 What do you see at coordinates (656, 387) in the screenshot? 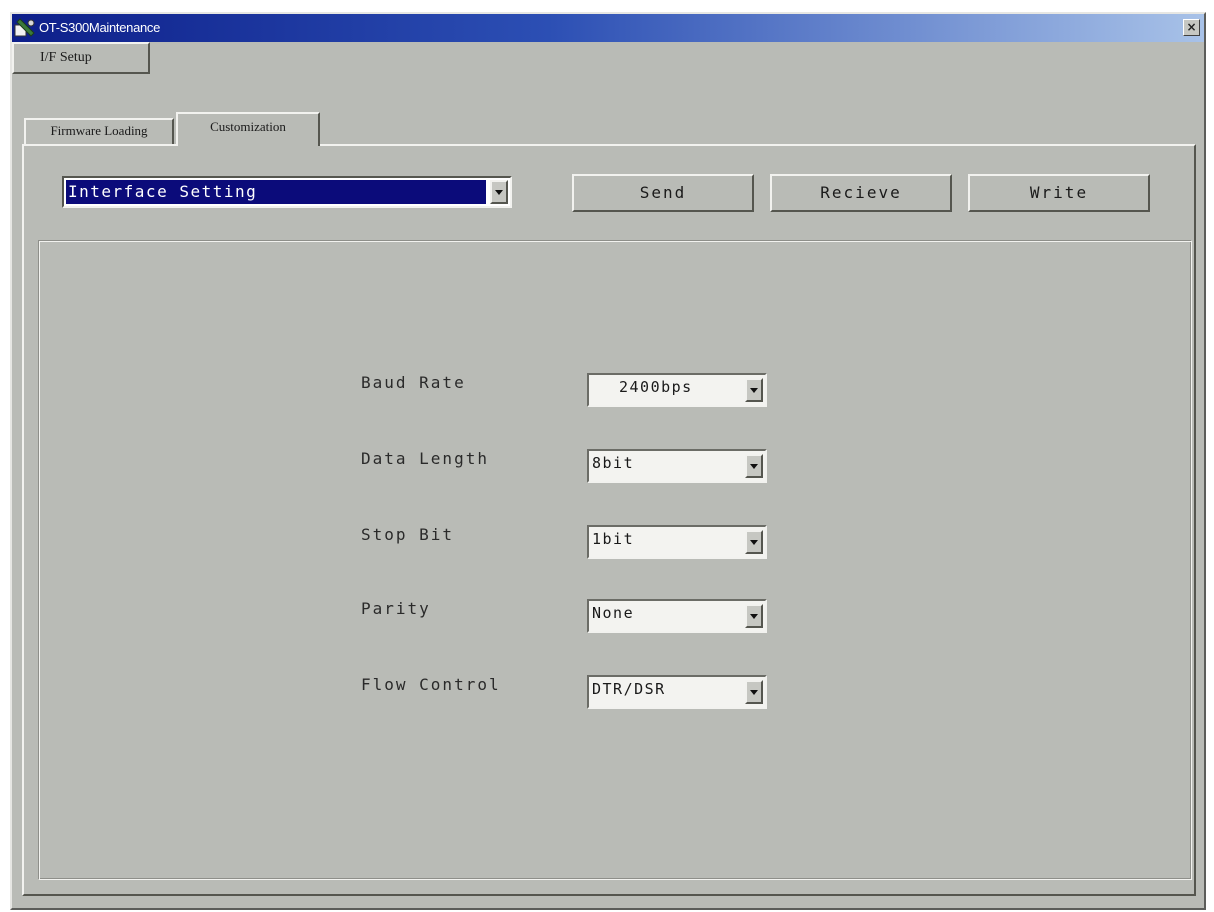
I see `baud-rate-value: 2400bps` at bounding box center [656, 387].